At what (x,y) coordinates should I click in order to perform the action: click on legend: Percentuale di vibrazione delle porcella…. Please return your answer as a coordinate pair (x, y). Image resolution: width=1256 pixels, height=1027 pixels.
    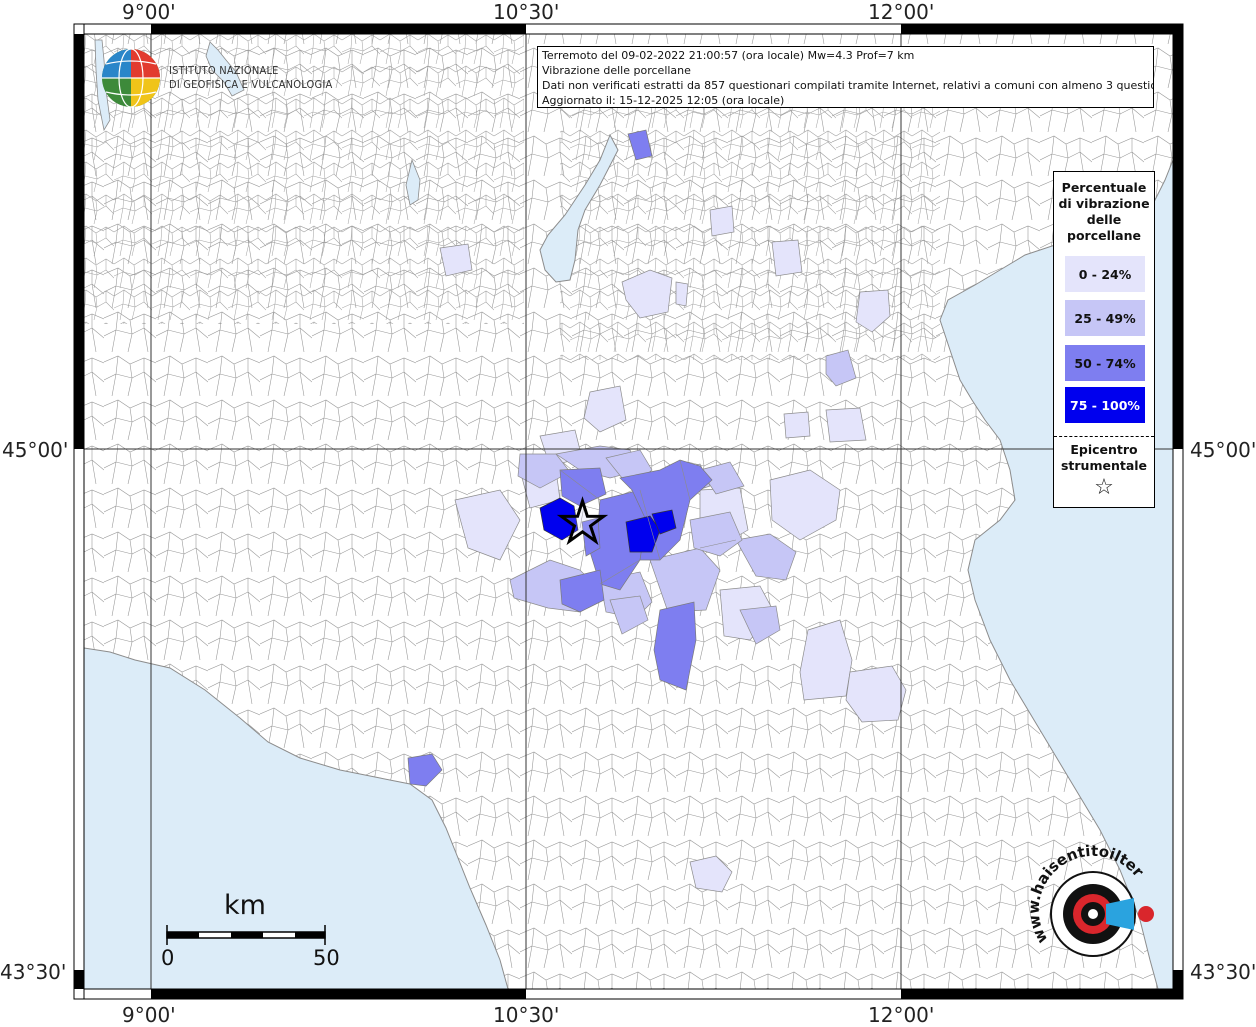
    Looking at the image, I should click on (1104, 339).